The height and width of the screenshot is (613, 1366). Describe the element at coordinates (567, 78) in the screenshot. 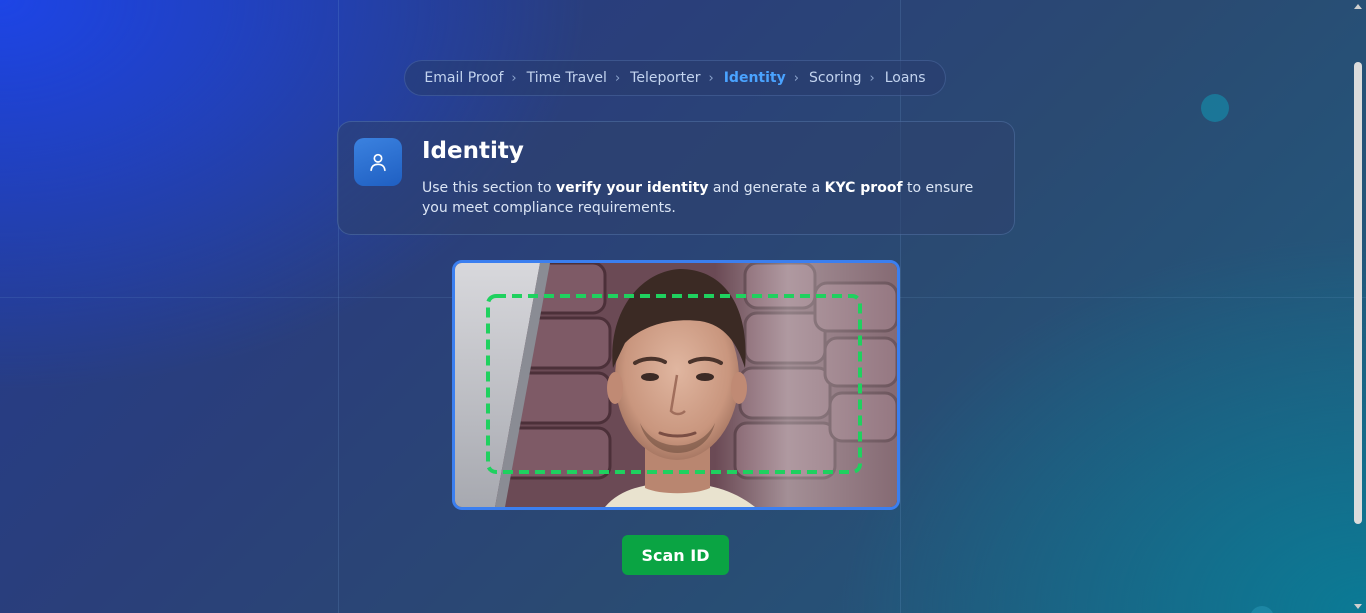

I see `breadcrumb-item-time-travel: Time Travel` at that location.